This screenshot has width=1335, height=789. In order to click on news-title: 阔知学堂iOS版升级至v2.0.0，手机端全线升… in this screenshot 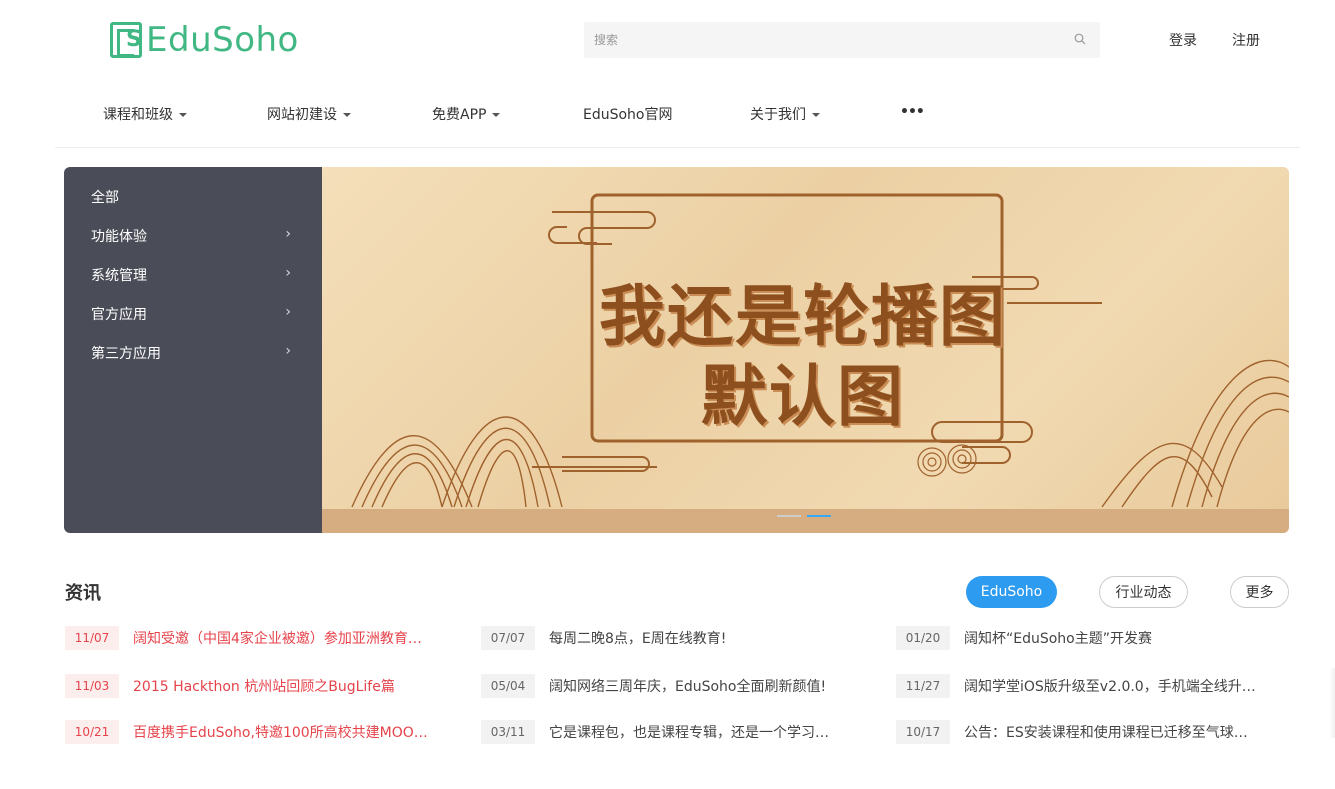, I will do `click(1110, 686)`.